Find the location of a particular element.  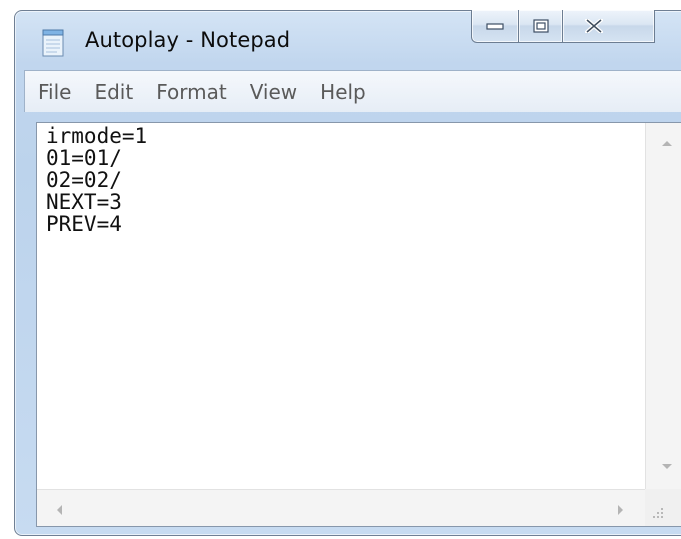

text-line: 01=01/ is located at coordinates (84, 158).